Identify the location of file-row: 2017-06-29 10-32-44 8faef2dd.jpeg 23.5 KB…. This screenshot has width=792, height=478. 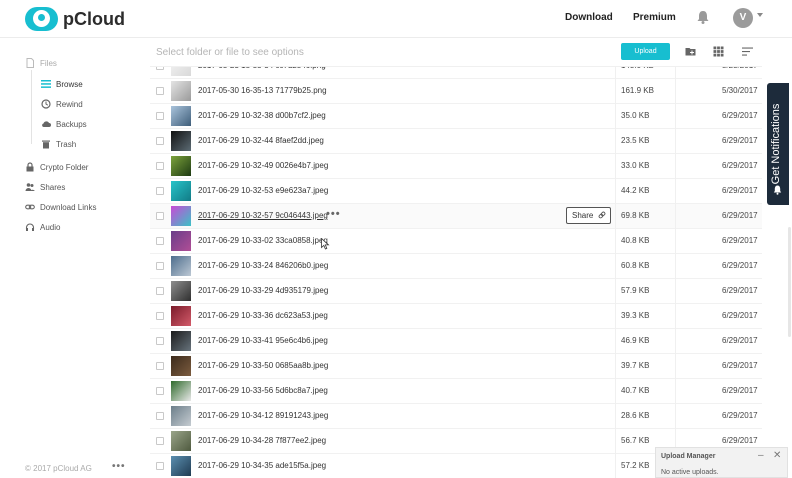
(456, 141).